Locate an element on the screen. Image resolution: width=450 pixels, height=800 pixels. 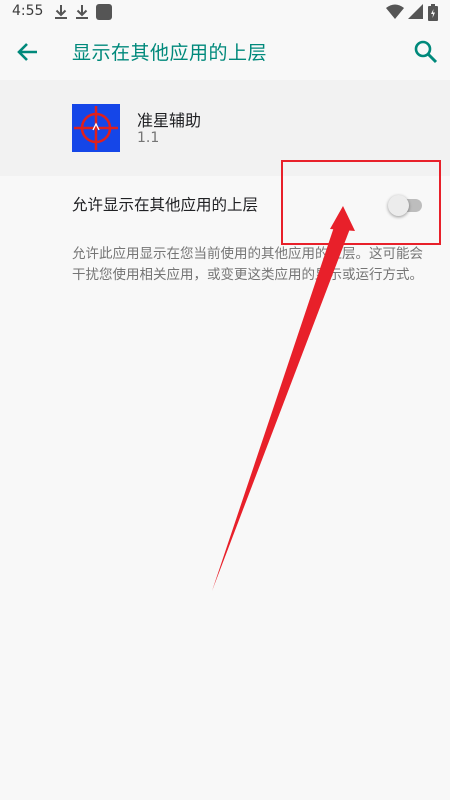
app-info-header: 准星辅助 1.1 is located at coordinates (225, 128).